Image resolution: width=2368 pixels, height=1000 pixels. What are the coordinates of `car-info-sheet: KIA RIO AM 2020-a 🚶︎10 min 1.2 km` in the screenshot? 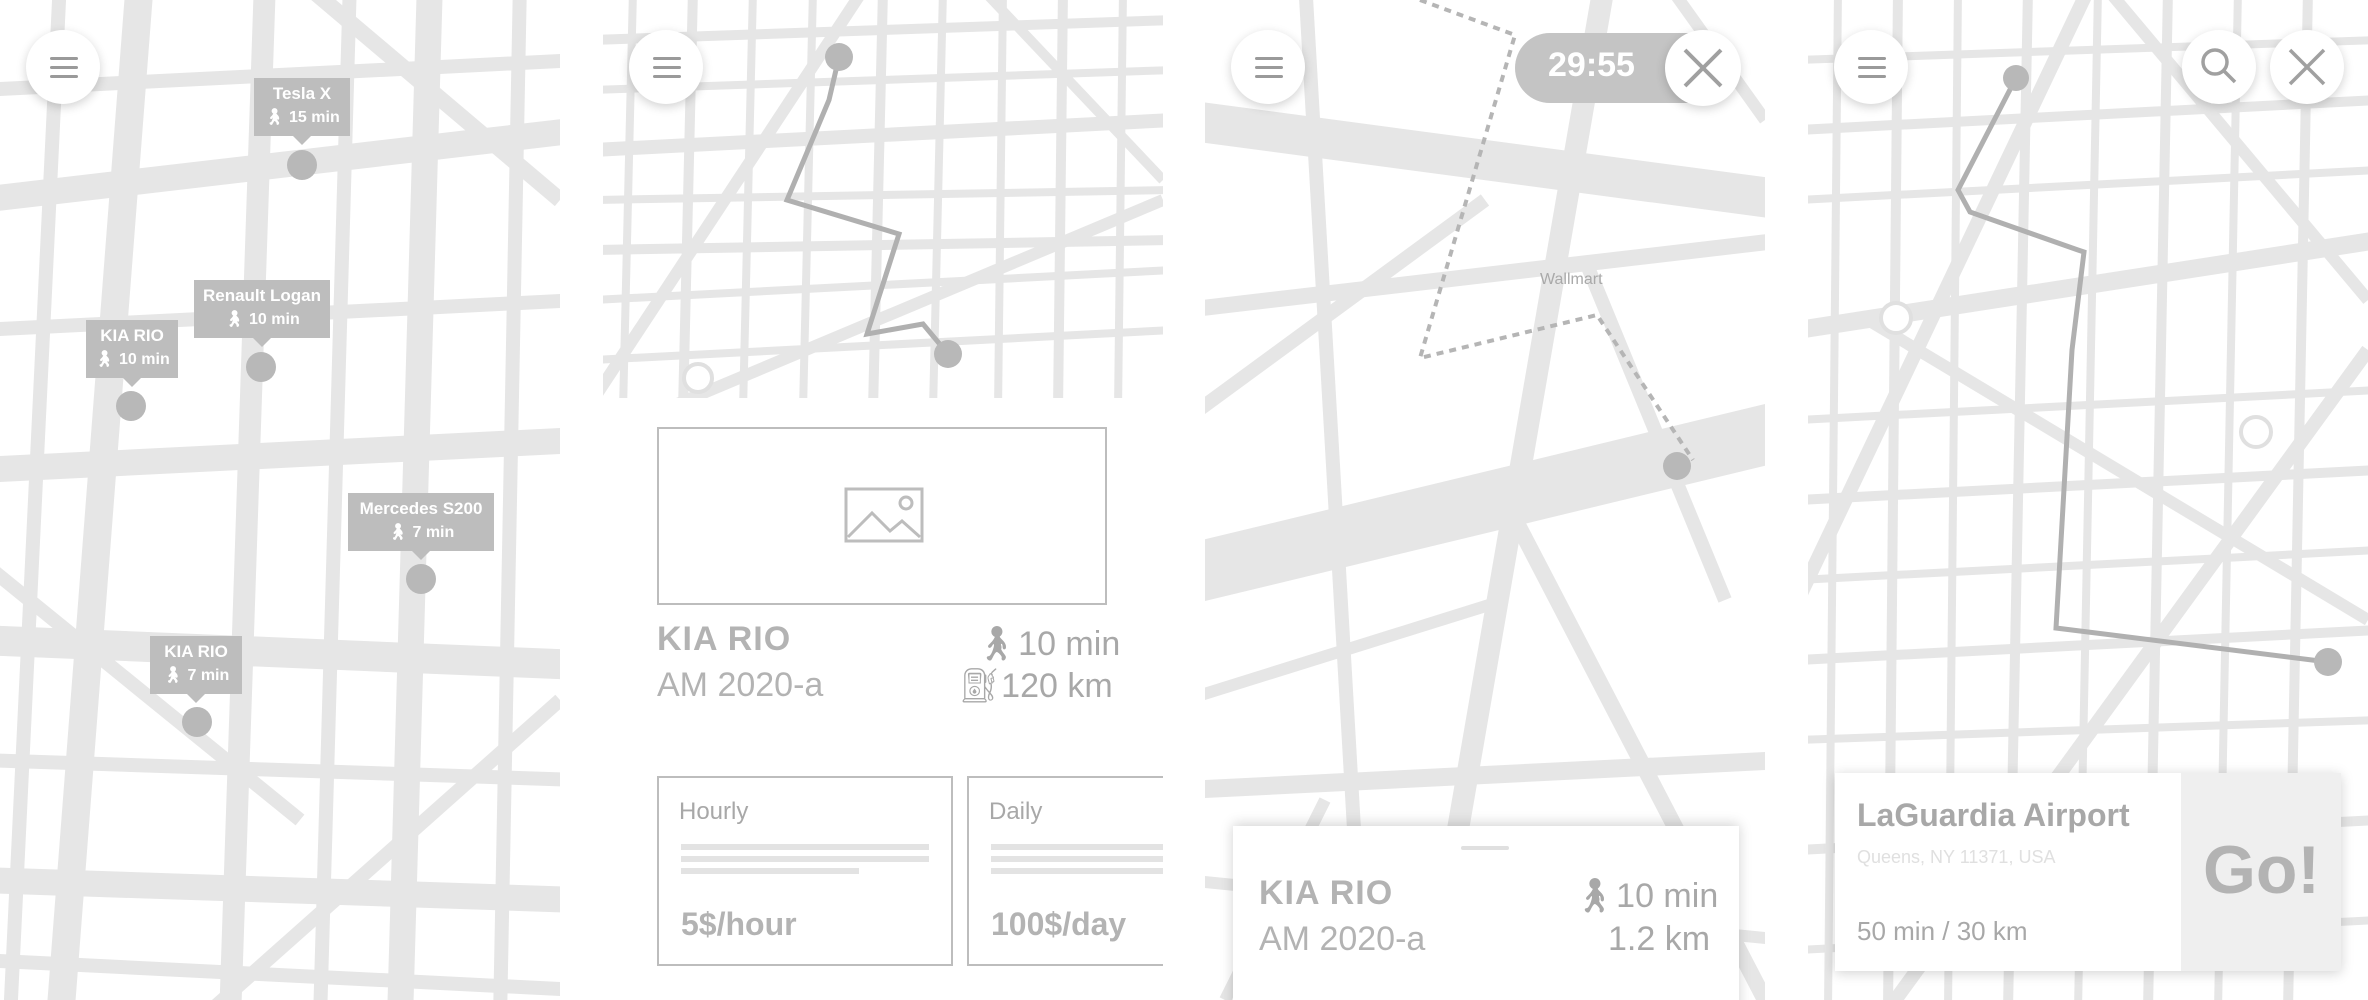 It's located at (1486, 913).